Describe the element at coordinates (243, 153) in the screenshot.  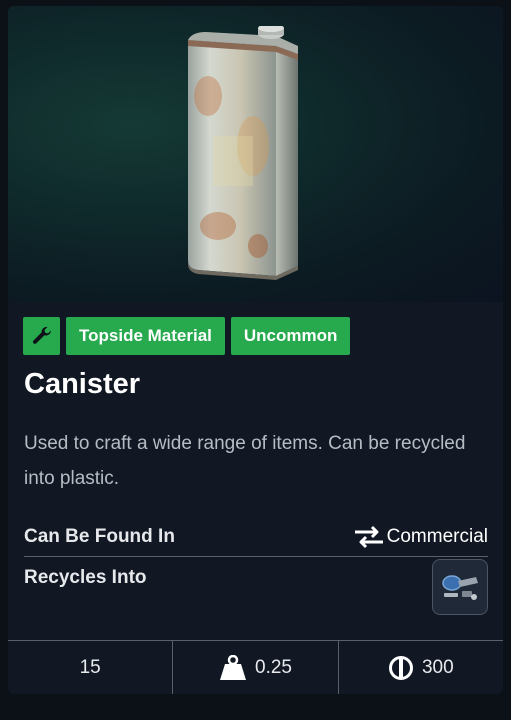
I see `canister-image` at that location.